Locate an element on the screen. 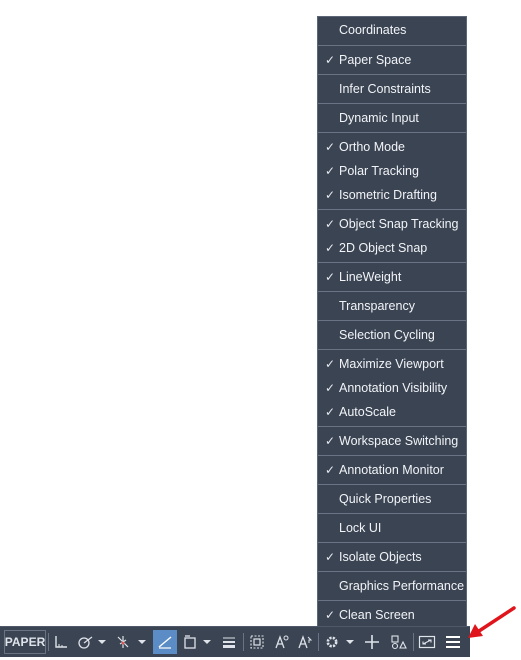 This screenshot has height=660, width=521. menu-item-label: Selection Cycling is located at coordinates (387, 335).